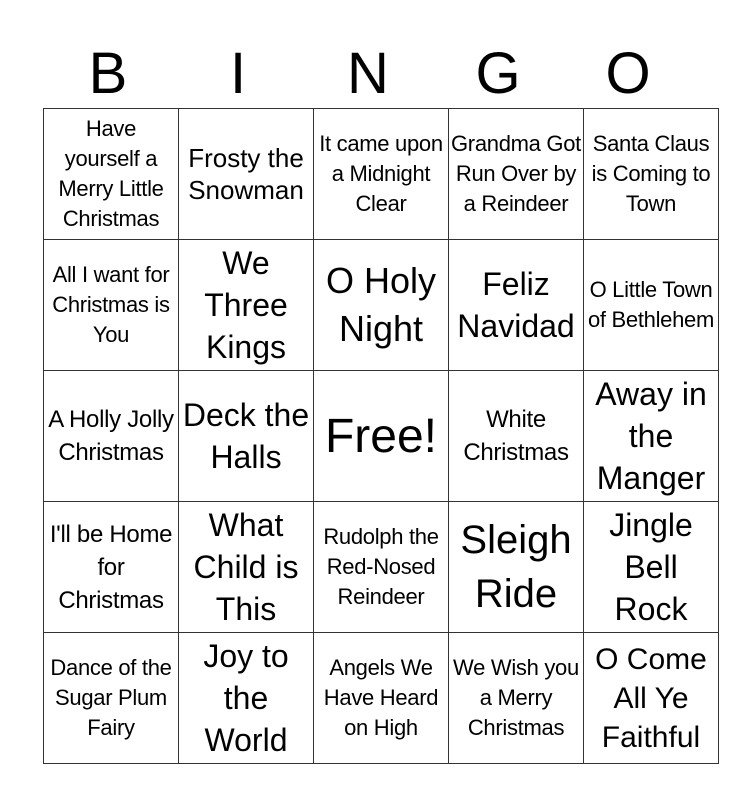 This screenshot has width=736, height=800. What do you see at coordinates (246, 698) in the screenshot?
I see `bingo-cell: Joy to the World` at bounding box center [246, 698].